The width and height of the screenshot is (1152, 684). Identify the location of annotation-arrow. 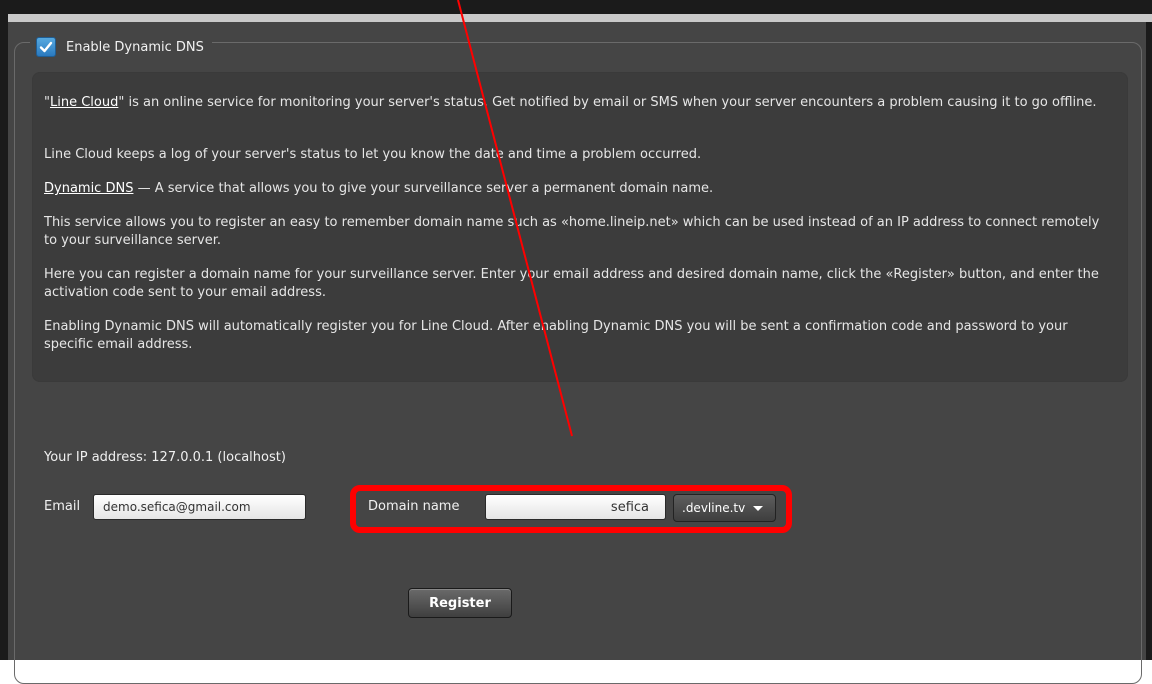
(515, 218).